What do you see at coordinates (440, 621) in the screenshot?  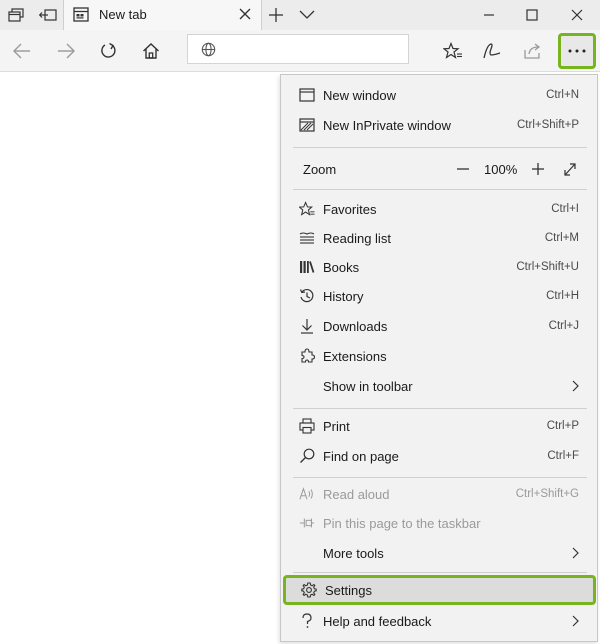 I see `menu-item-help-and-feedback: Help and feedback` at bounding box center [440, 621].